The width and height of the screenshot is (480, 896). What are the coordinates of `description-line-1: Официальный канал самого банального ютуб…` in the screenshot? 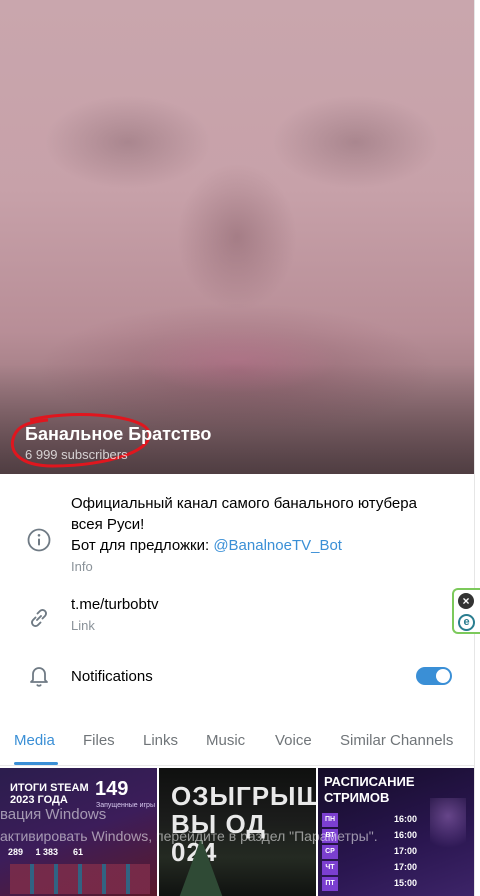 It's located at (244, 503).